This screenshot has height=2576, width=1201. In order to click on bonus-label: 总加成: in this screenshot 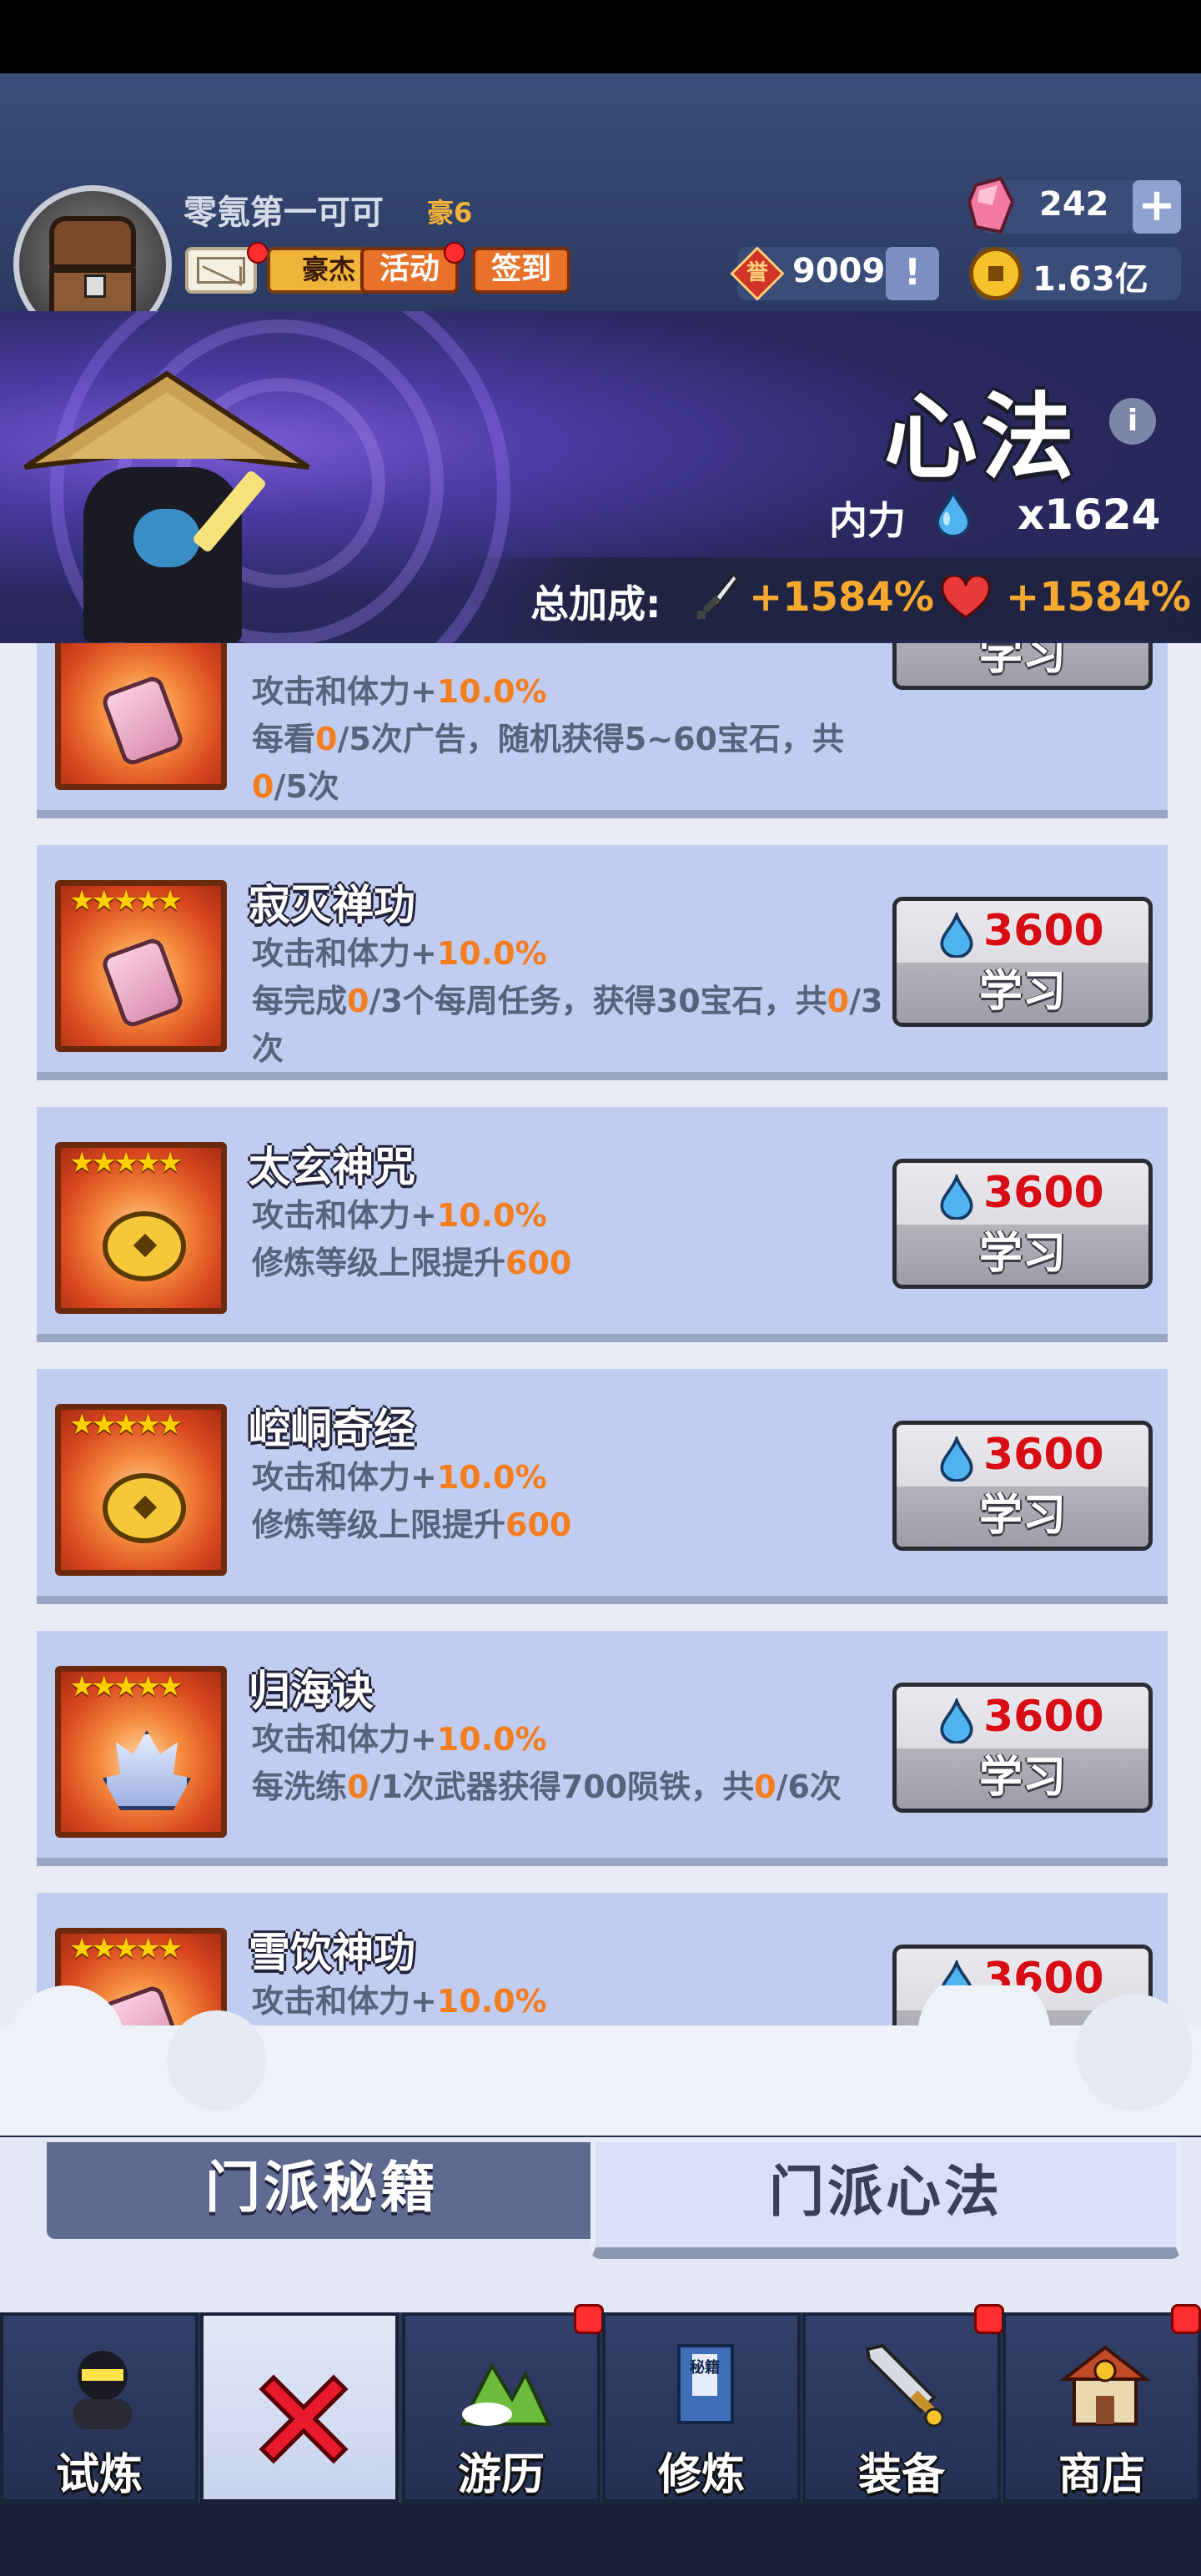, I will do `click(596, 603)`.